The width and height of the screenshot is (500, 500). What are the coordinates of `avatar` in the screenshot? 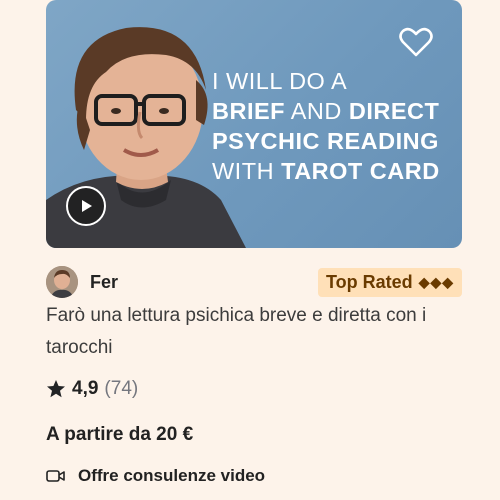 It's located at (62, 282).